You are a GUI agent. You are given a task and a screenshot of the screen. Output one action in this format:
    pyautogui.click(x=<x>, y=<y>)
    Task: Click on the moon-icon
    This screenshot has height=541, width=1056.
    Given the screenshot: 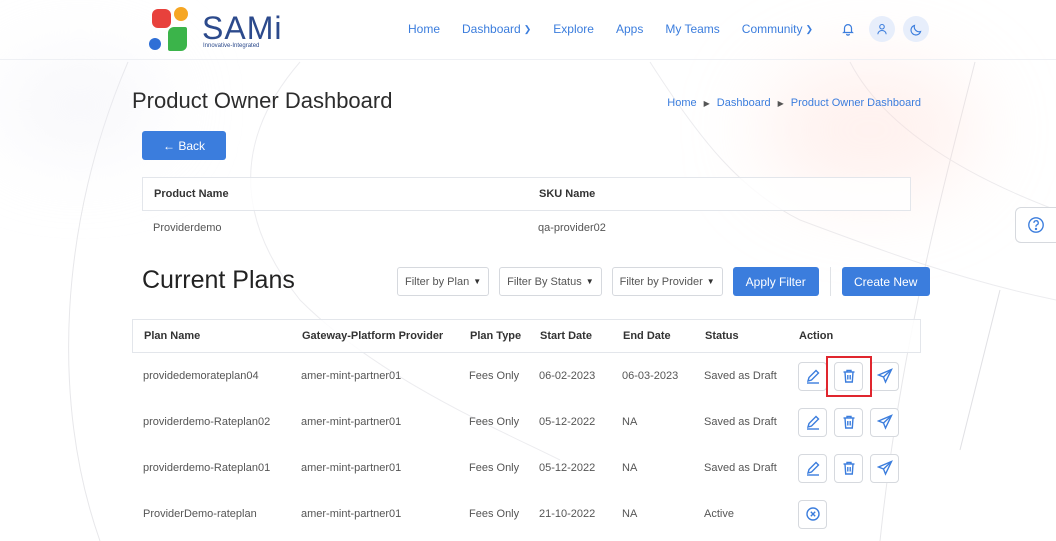 What is the action you would take?
    pyautogui.click(x=916, y=29)
    